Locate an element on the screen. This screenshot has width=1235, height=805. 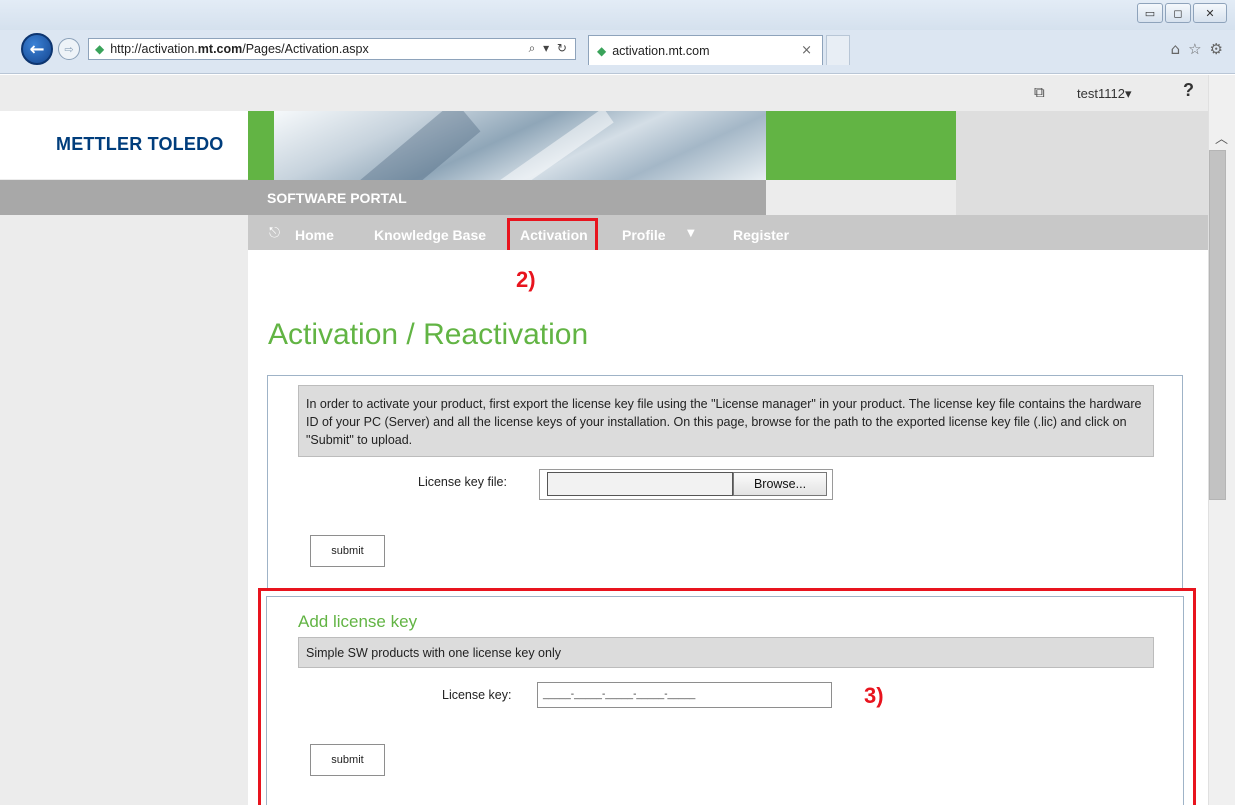
window-titlebar is located at coordinates (617, 15).